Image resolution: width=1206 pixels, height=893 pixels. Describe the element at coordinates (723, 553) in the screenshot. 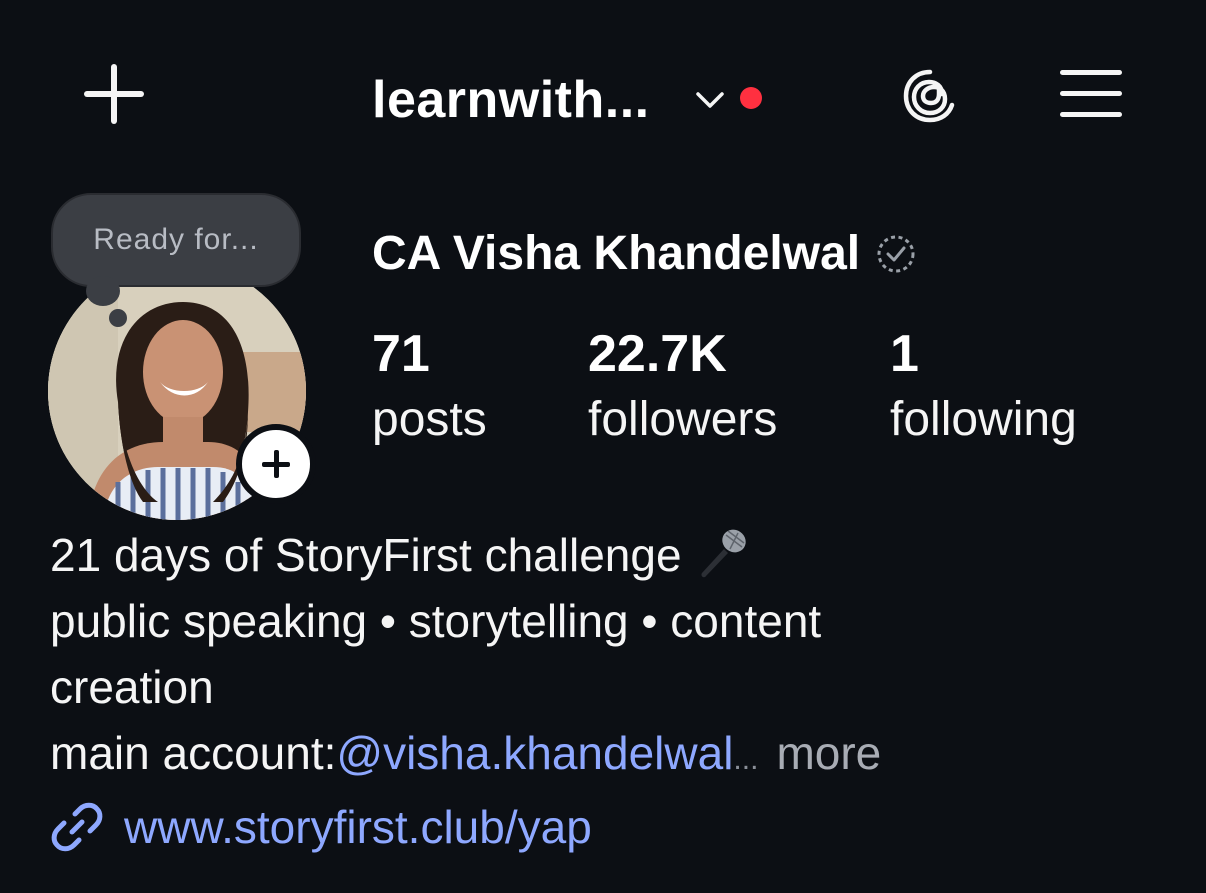

I see `microphone-icon` at that location.